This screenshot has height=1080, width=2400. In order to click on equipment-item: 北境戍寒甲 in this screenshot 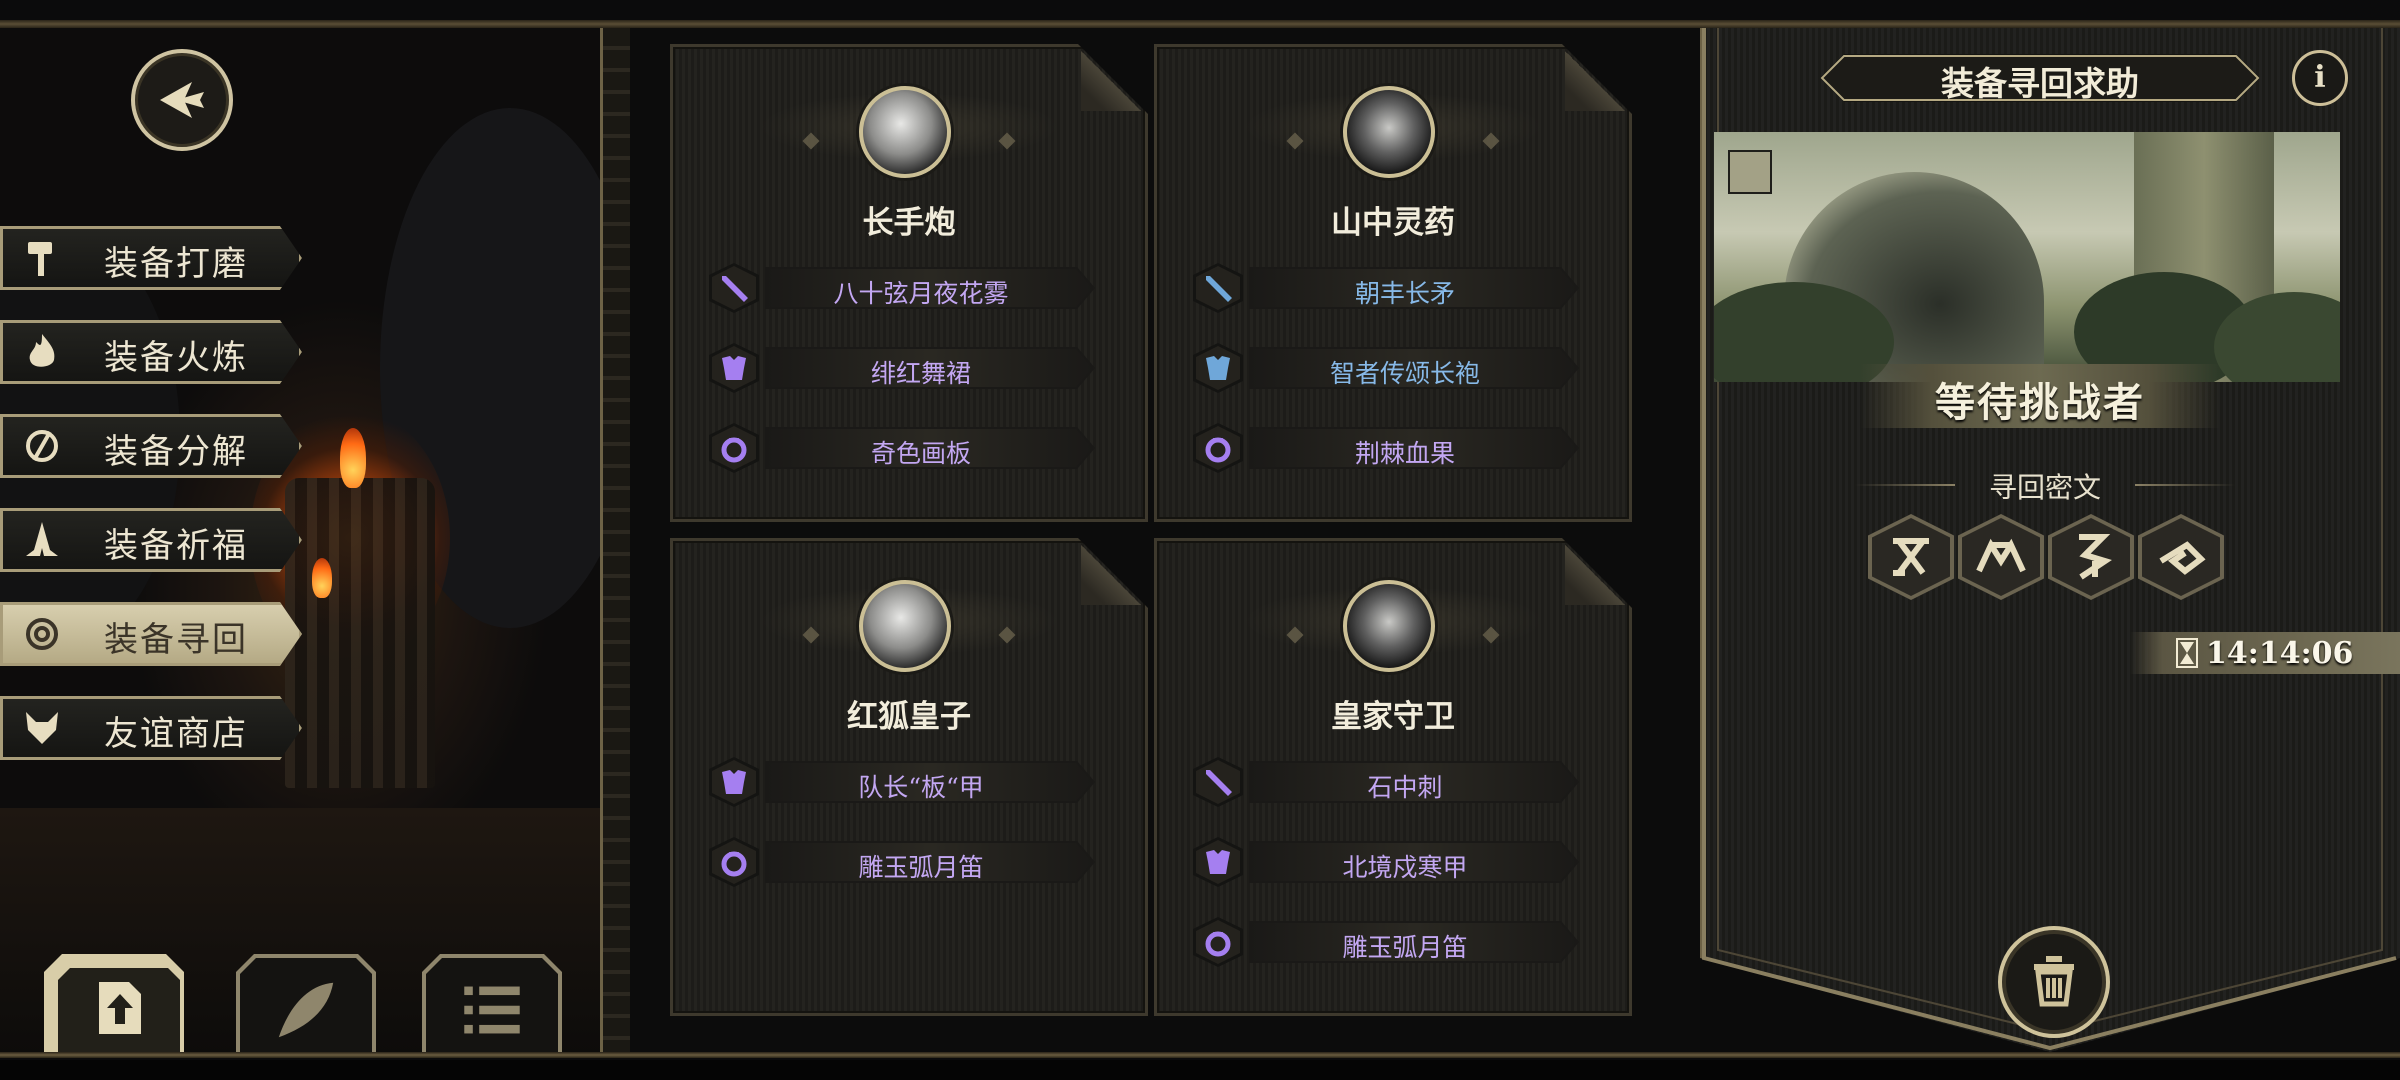, I will do `click(1393, 862)`.